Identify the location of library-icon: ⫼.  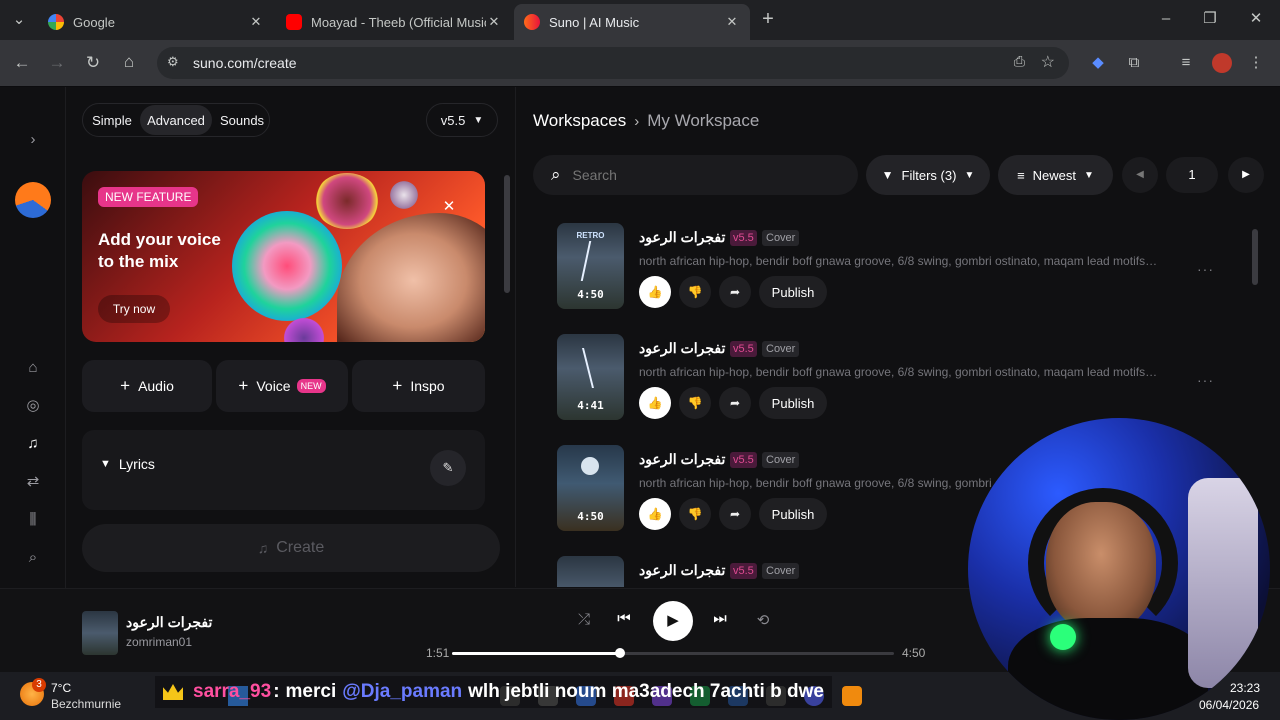
(33, 520).